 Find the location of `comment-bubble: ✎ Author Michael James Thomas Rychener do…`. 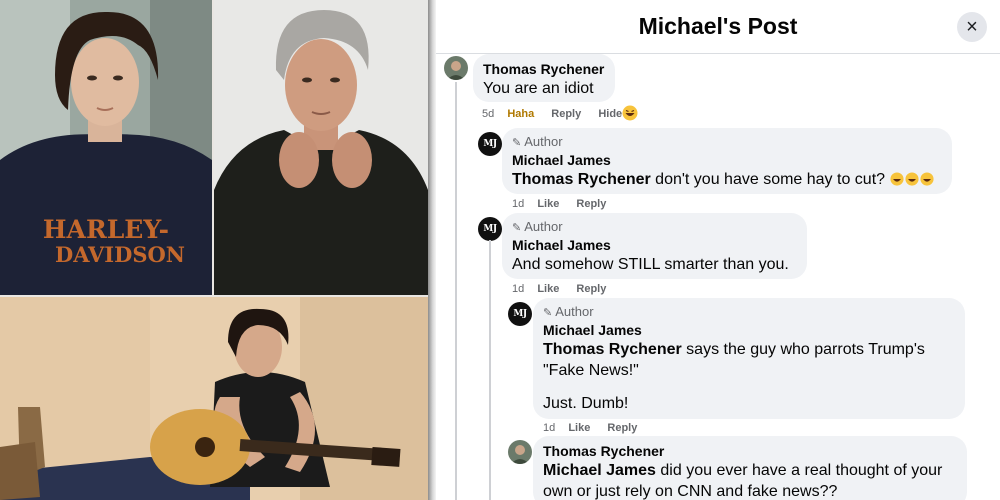

comment-bubble: ✎ Author Michael James Thomas Rychener do… is located at coordinates (727, 161).